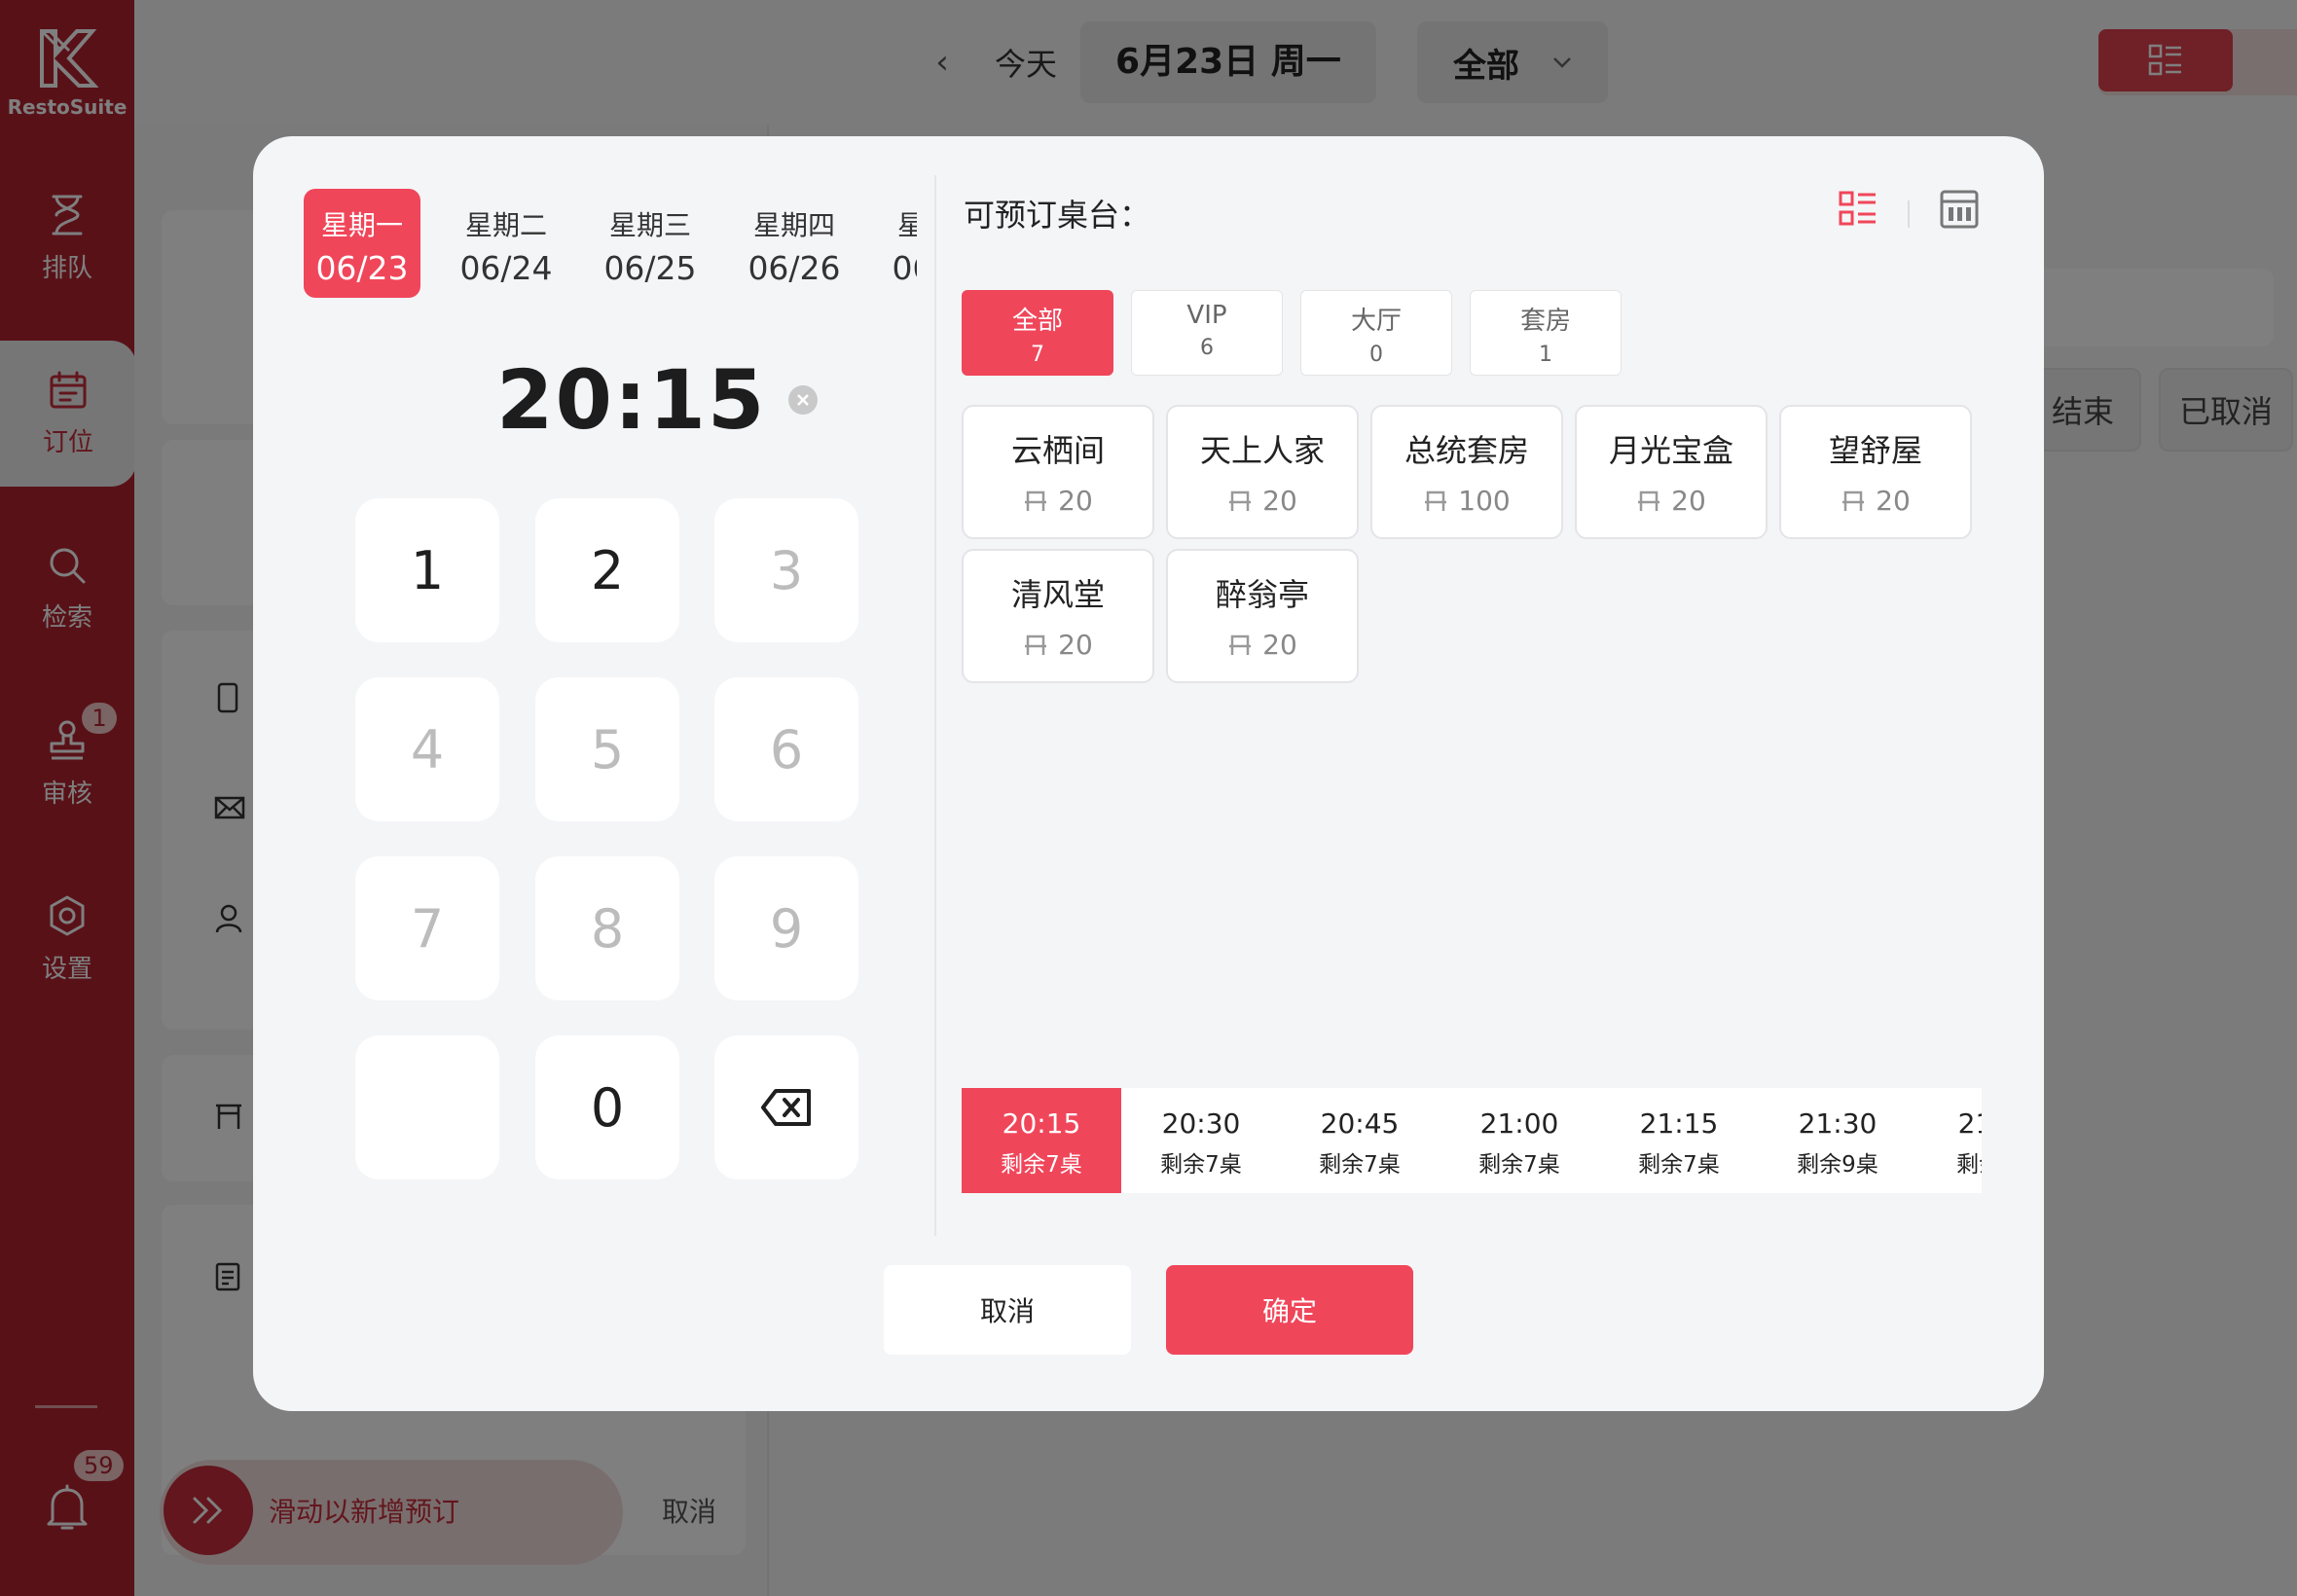 The width and height of the screenshot is (2297, 1596). I want to click on day-tab: 星期四 06/26, so click(794, 244).